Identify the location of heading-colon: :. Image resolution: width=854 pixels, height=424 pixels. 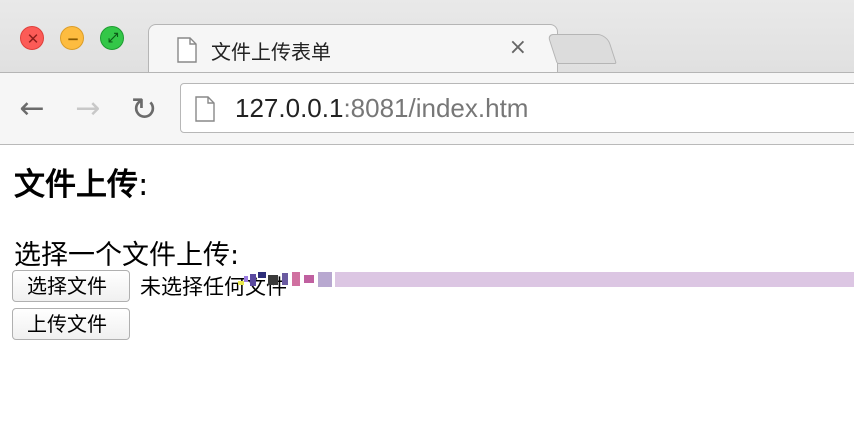
(143, 185).